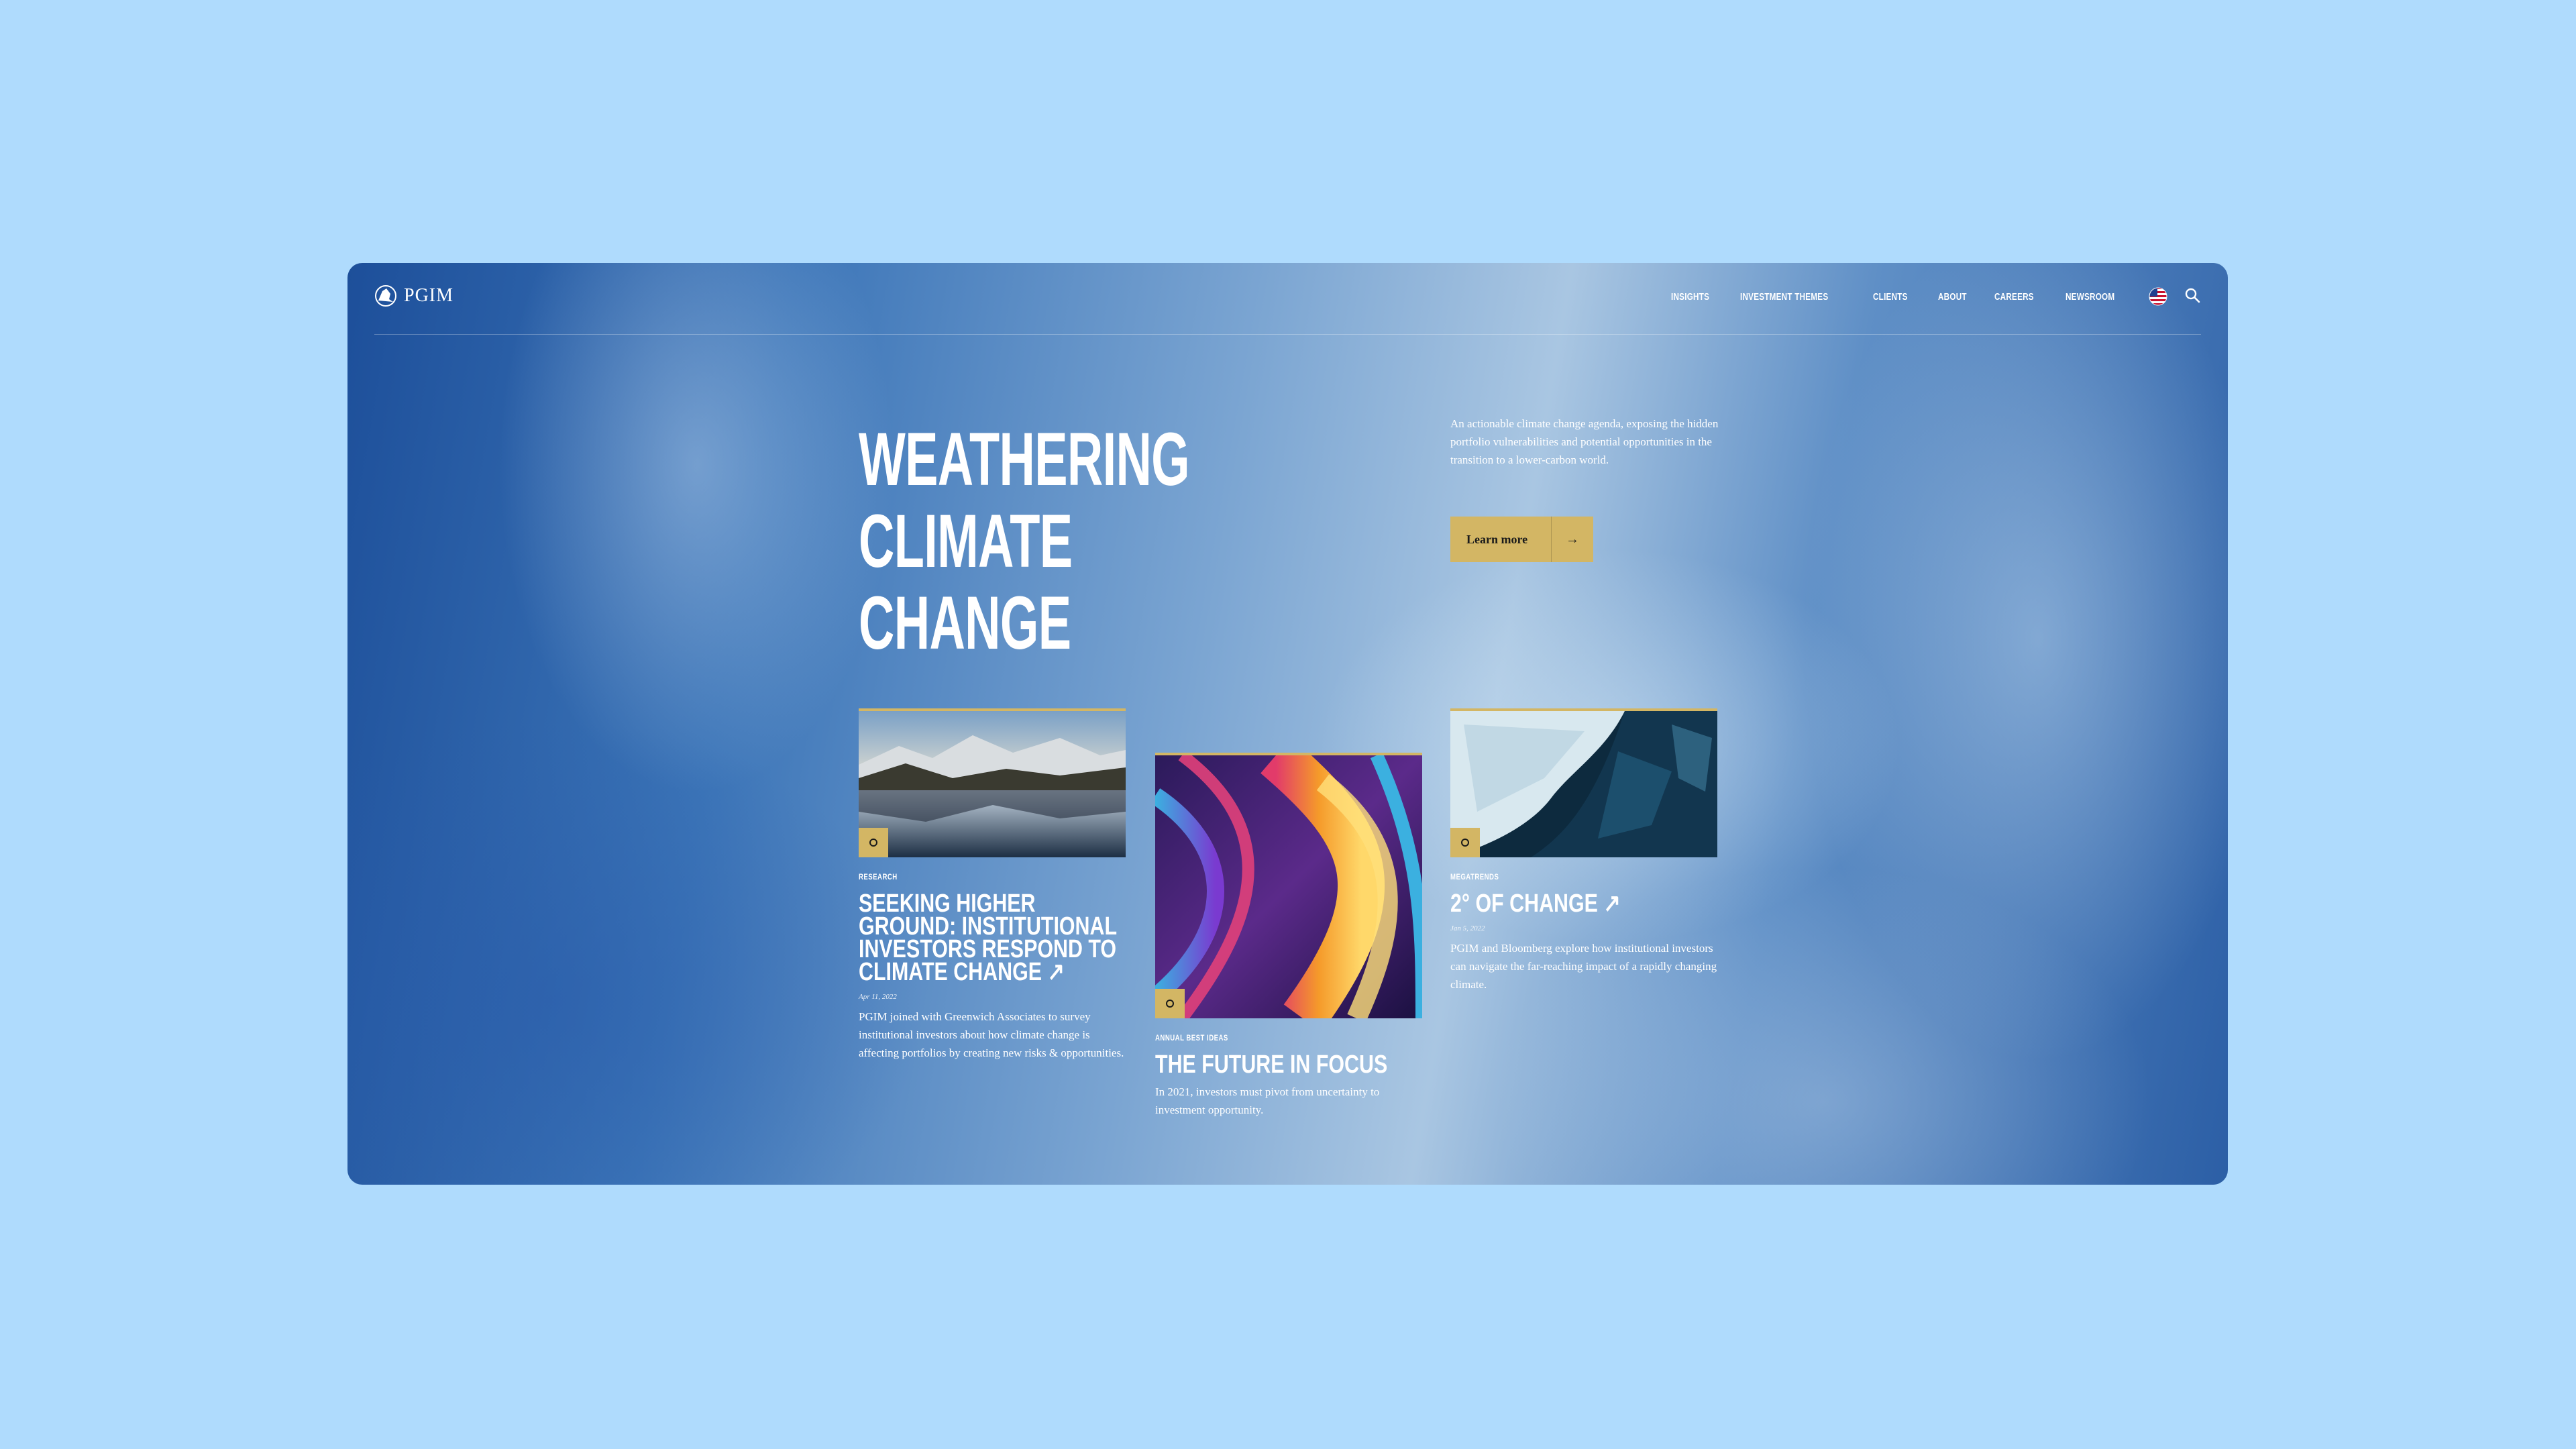  Describe the element at coordinates (1572, 539) in the screenshot. I see `arrow-right-icon: →` at that location.